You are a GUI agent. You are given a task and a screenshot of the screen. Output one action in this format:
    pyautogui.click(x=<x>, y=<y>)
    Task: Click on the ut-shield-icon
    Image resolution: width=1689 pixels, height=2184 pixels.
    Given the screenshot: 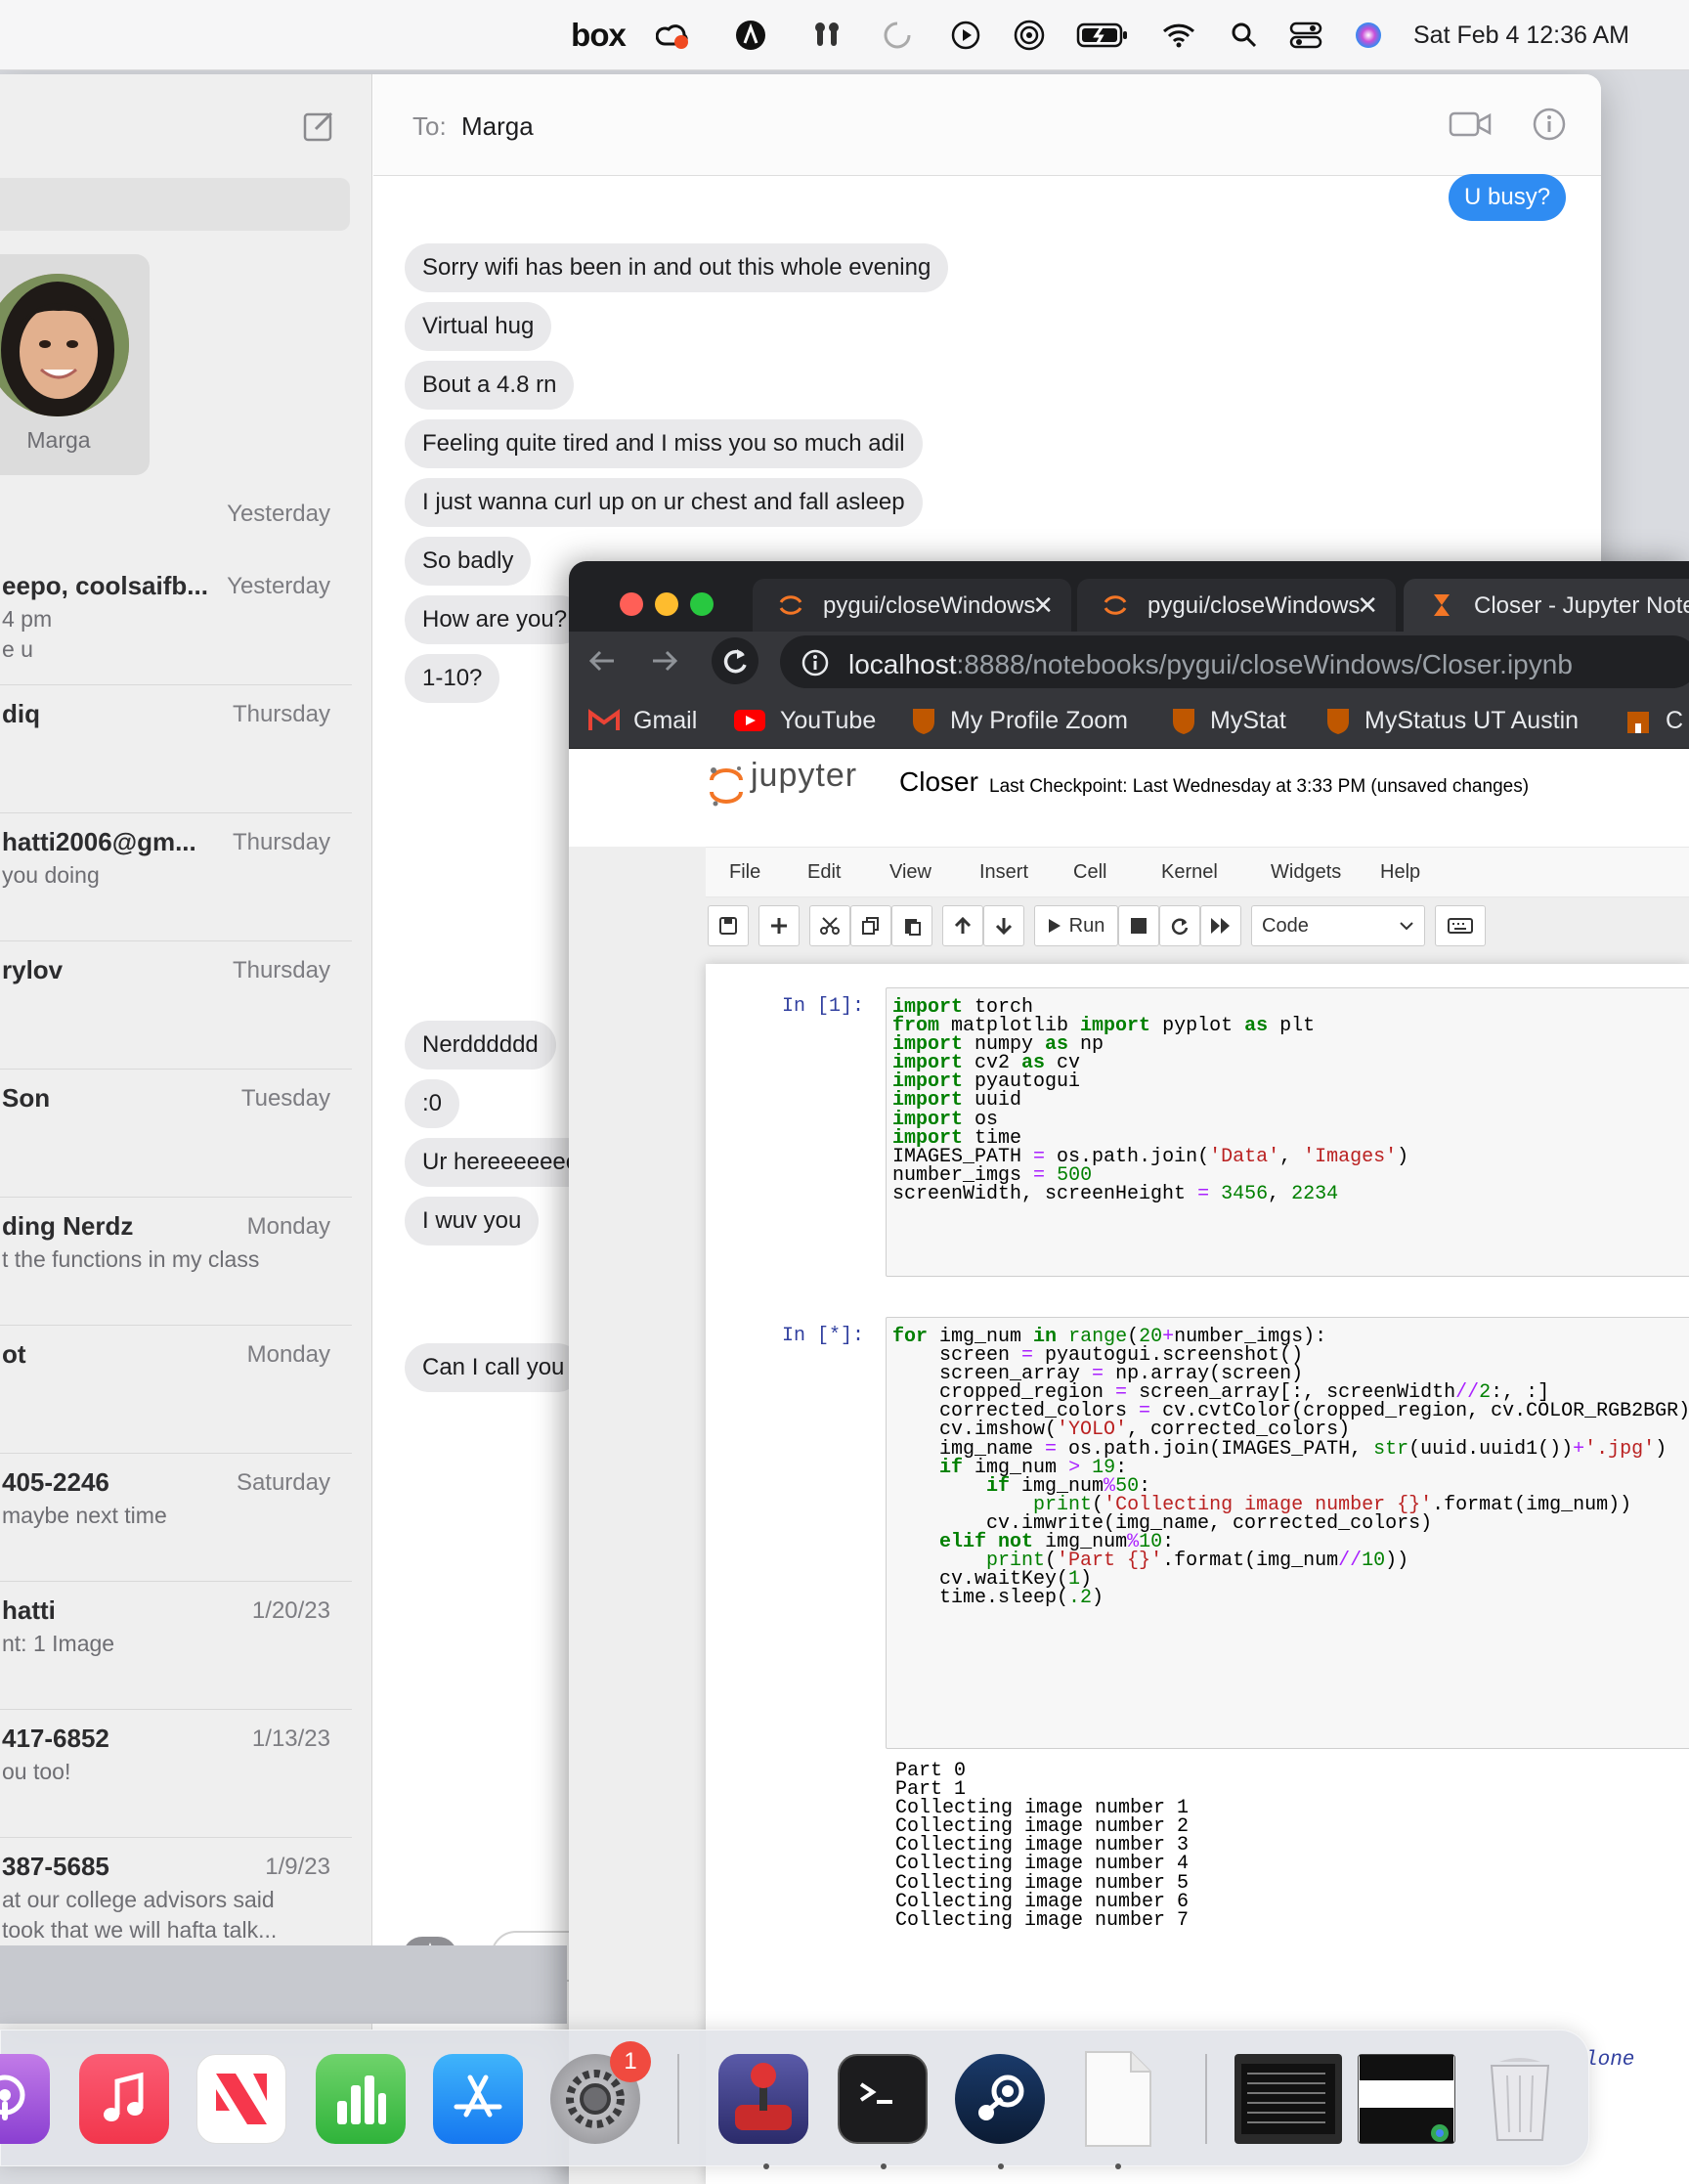 What is the action you would take?
    pyautogui.click(x=923, y=721)
    